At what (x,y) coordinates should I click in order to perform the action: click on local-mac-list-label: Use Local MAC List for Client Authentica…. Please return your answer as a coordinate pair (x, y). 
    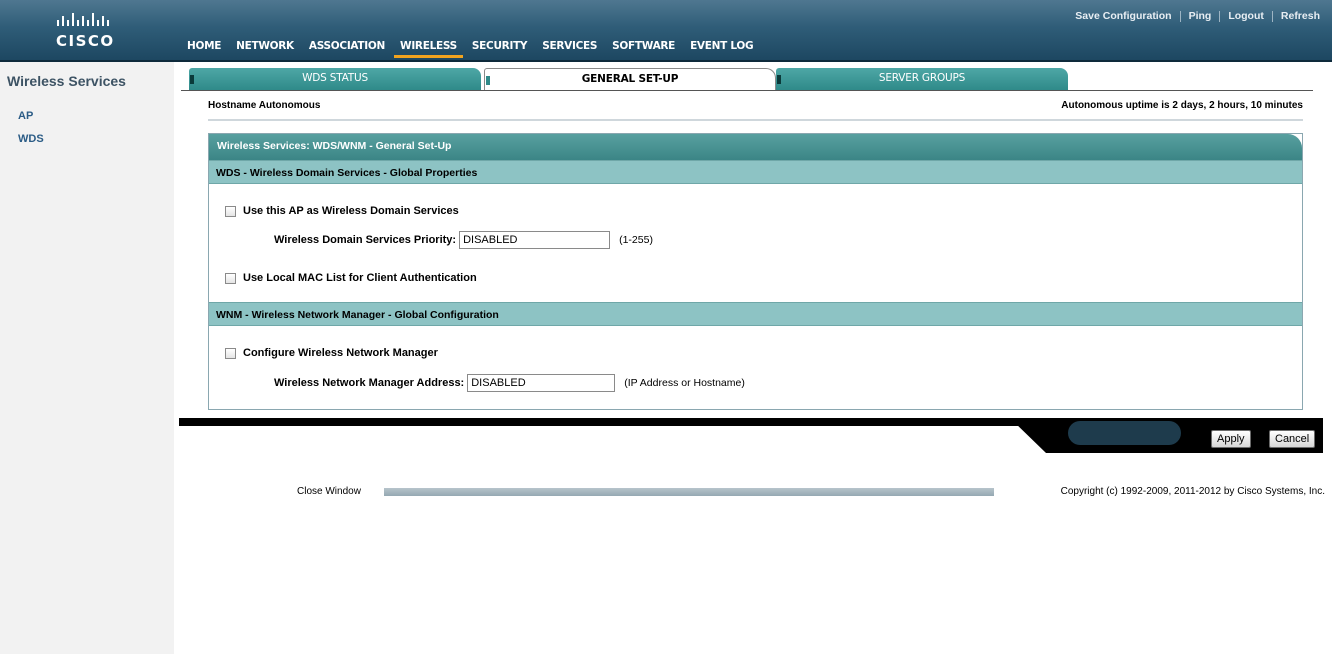
    Looking at the image, I should click on (360, 278).